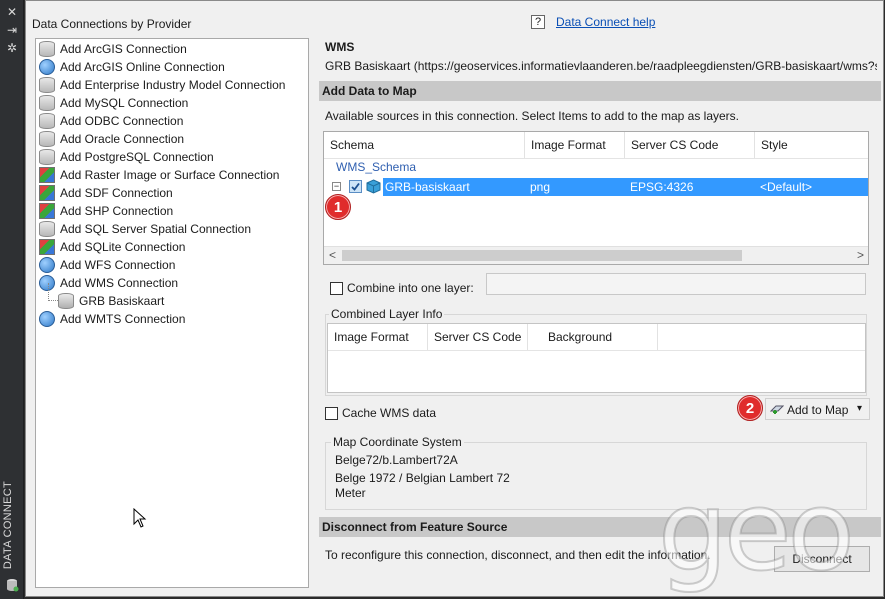 This screenshot has width=885, height=599. Describe the element at coordinates (690, 145) in the screenshot. I see `column-server-cs-code: Server CS Code` at that location.